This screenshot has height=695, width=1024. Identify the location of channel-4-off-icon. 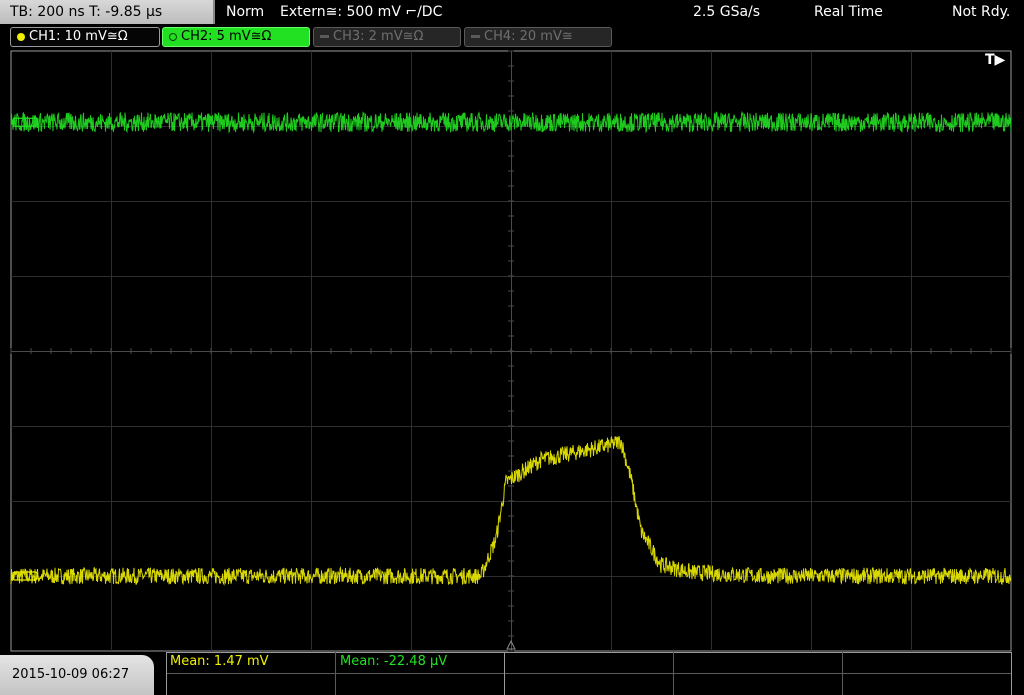
(475, 36).